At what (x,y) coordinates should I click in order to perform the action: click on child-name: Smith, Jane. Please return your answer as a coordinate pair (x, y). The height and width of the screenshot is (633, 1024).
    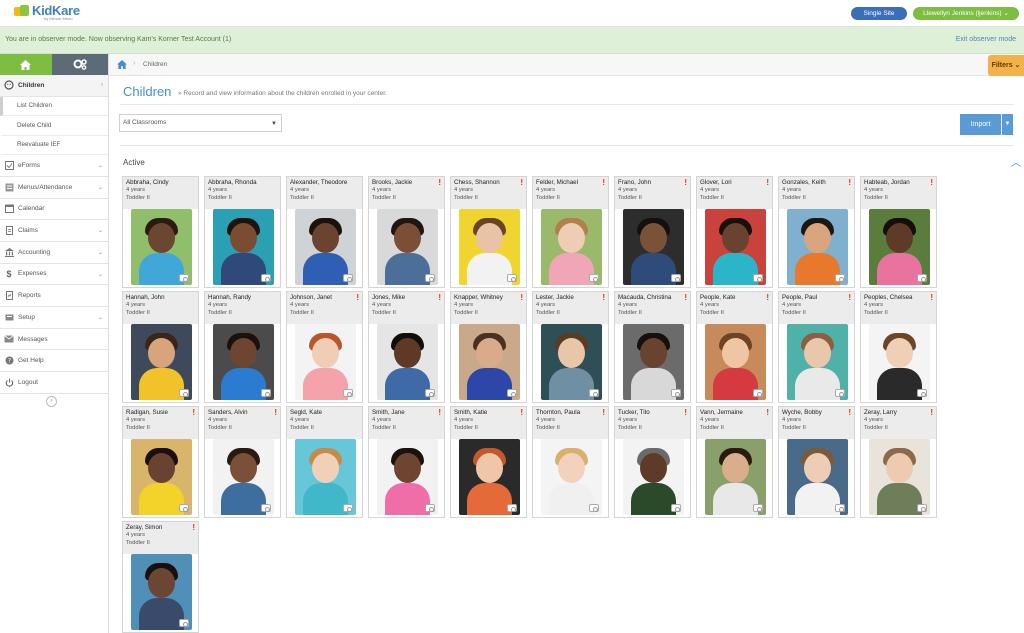
    Looking at the image, I should click on (405, 413).